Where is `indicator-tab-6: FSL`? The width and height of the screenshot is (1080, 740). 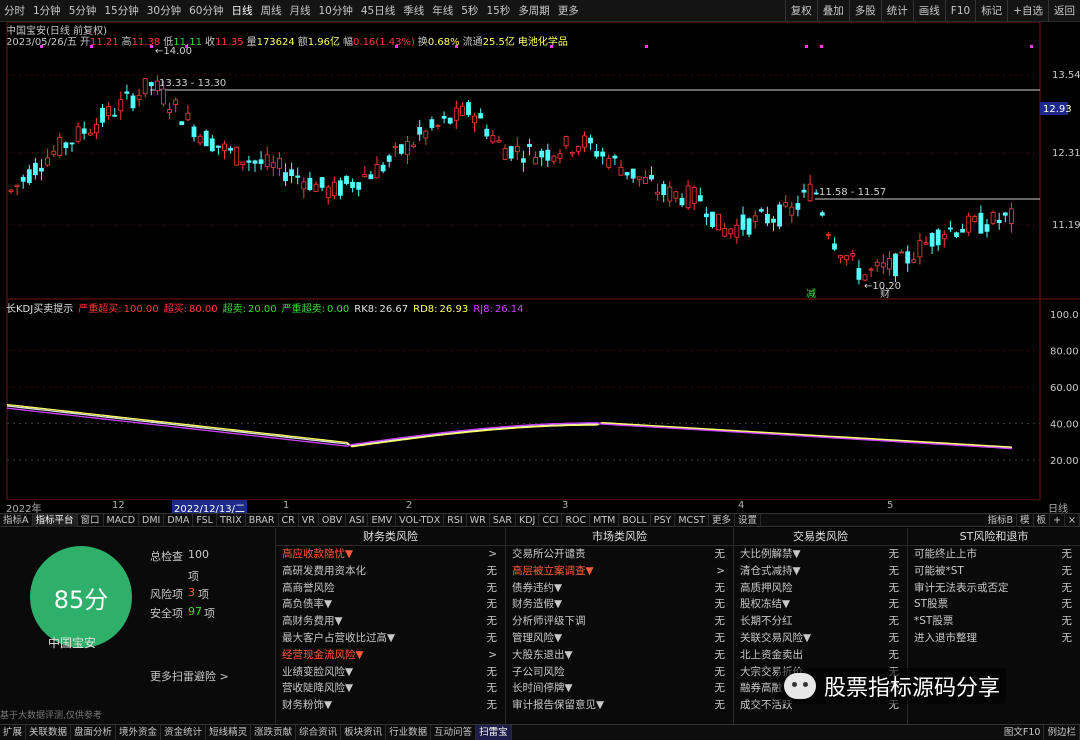
indicator-tab-6: FSL is located at coordinates (205, 520).